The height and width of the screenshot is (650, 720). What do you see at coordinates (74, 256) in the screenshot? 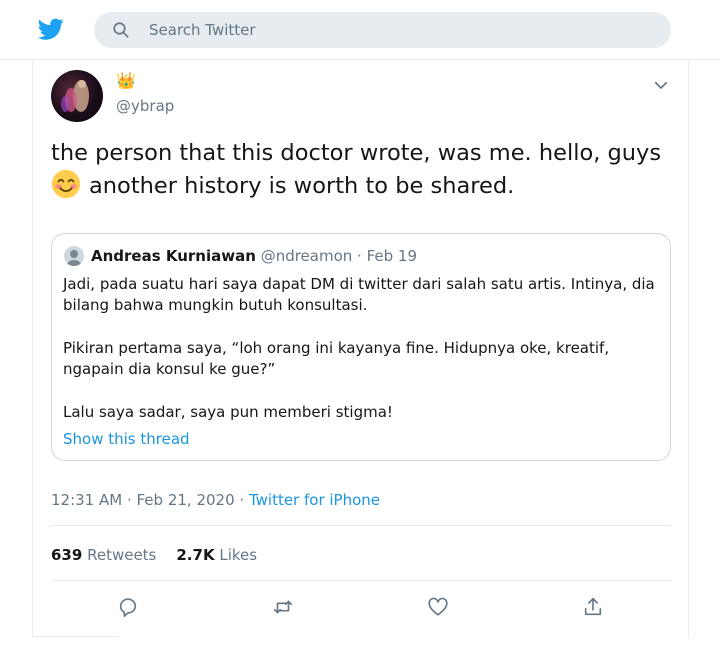
I see `quoted-avatar` at bounding box center [74, 256].